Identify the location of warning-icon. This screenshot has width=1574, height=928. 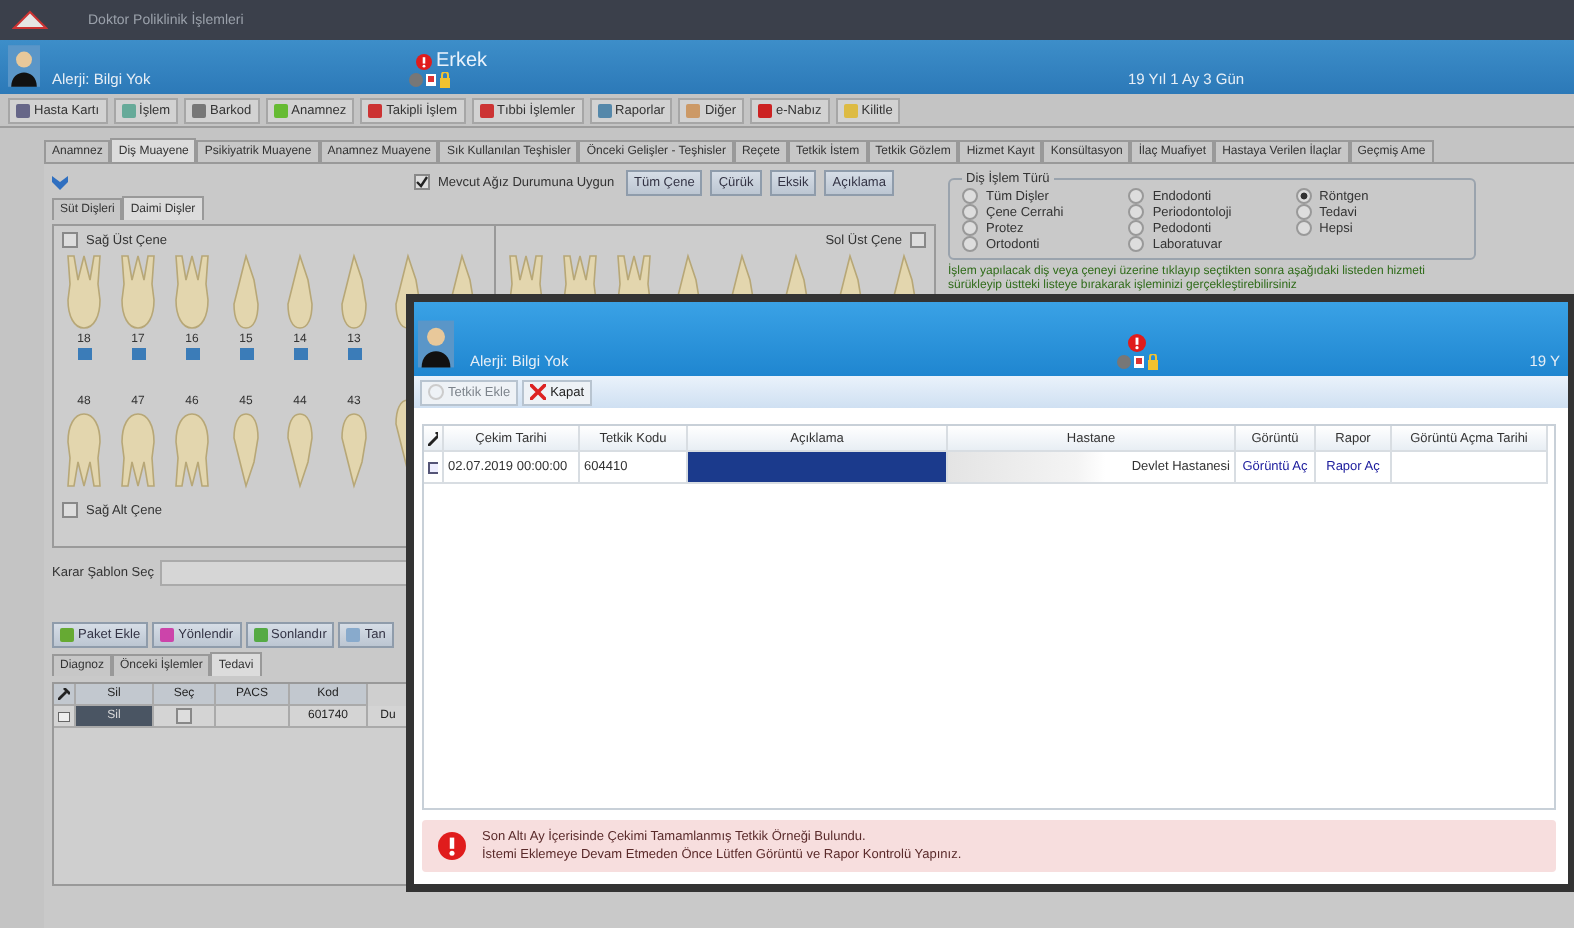
(452, 846).